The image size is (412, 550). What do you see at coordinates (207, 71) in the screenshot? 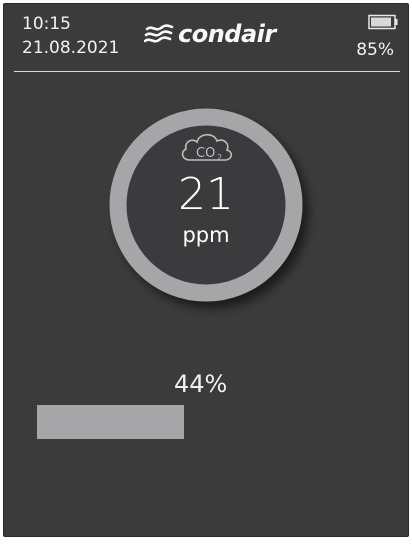
I see `header-divider` at bounding box center [207, 71].